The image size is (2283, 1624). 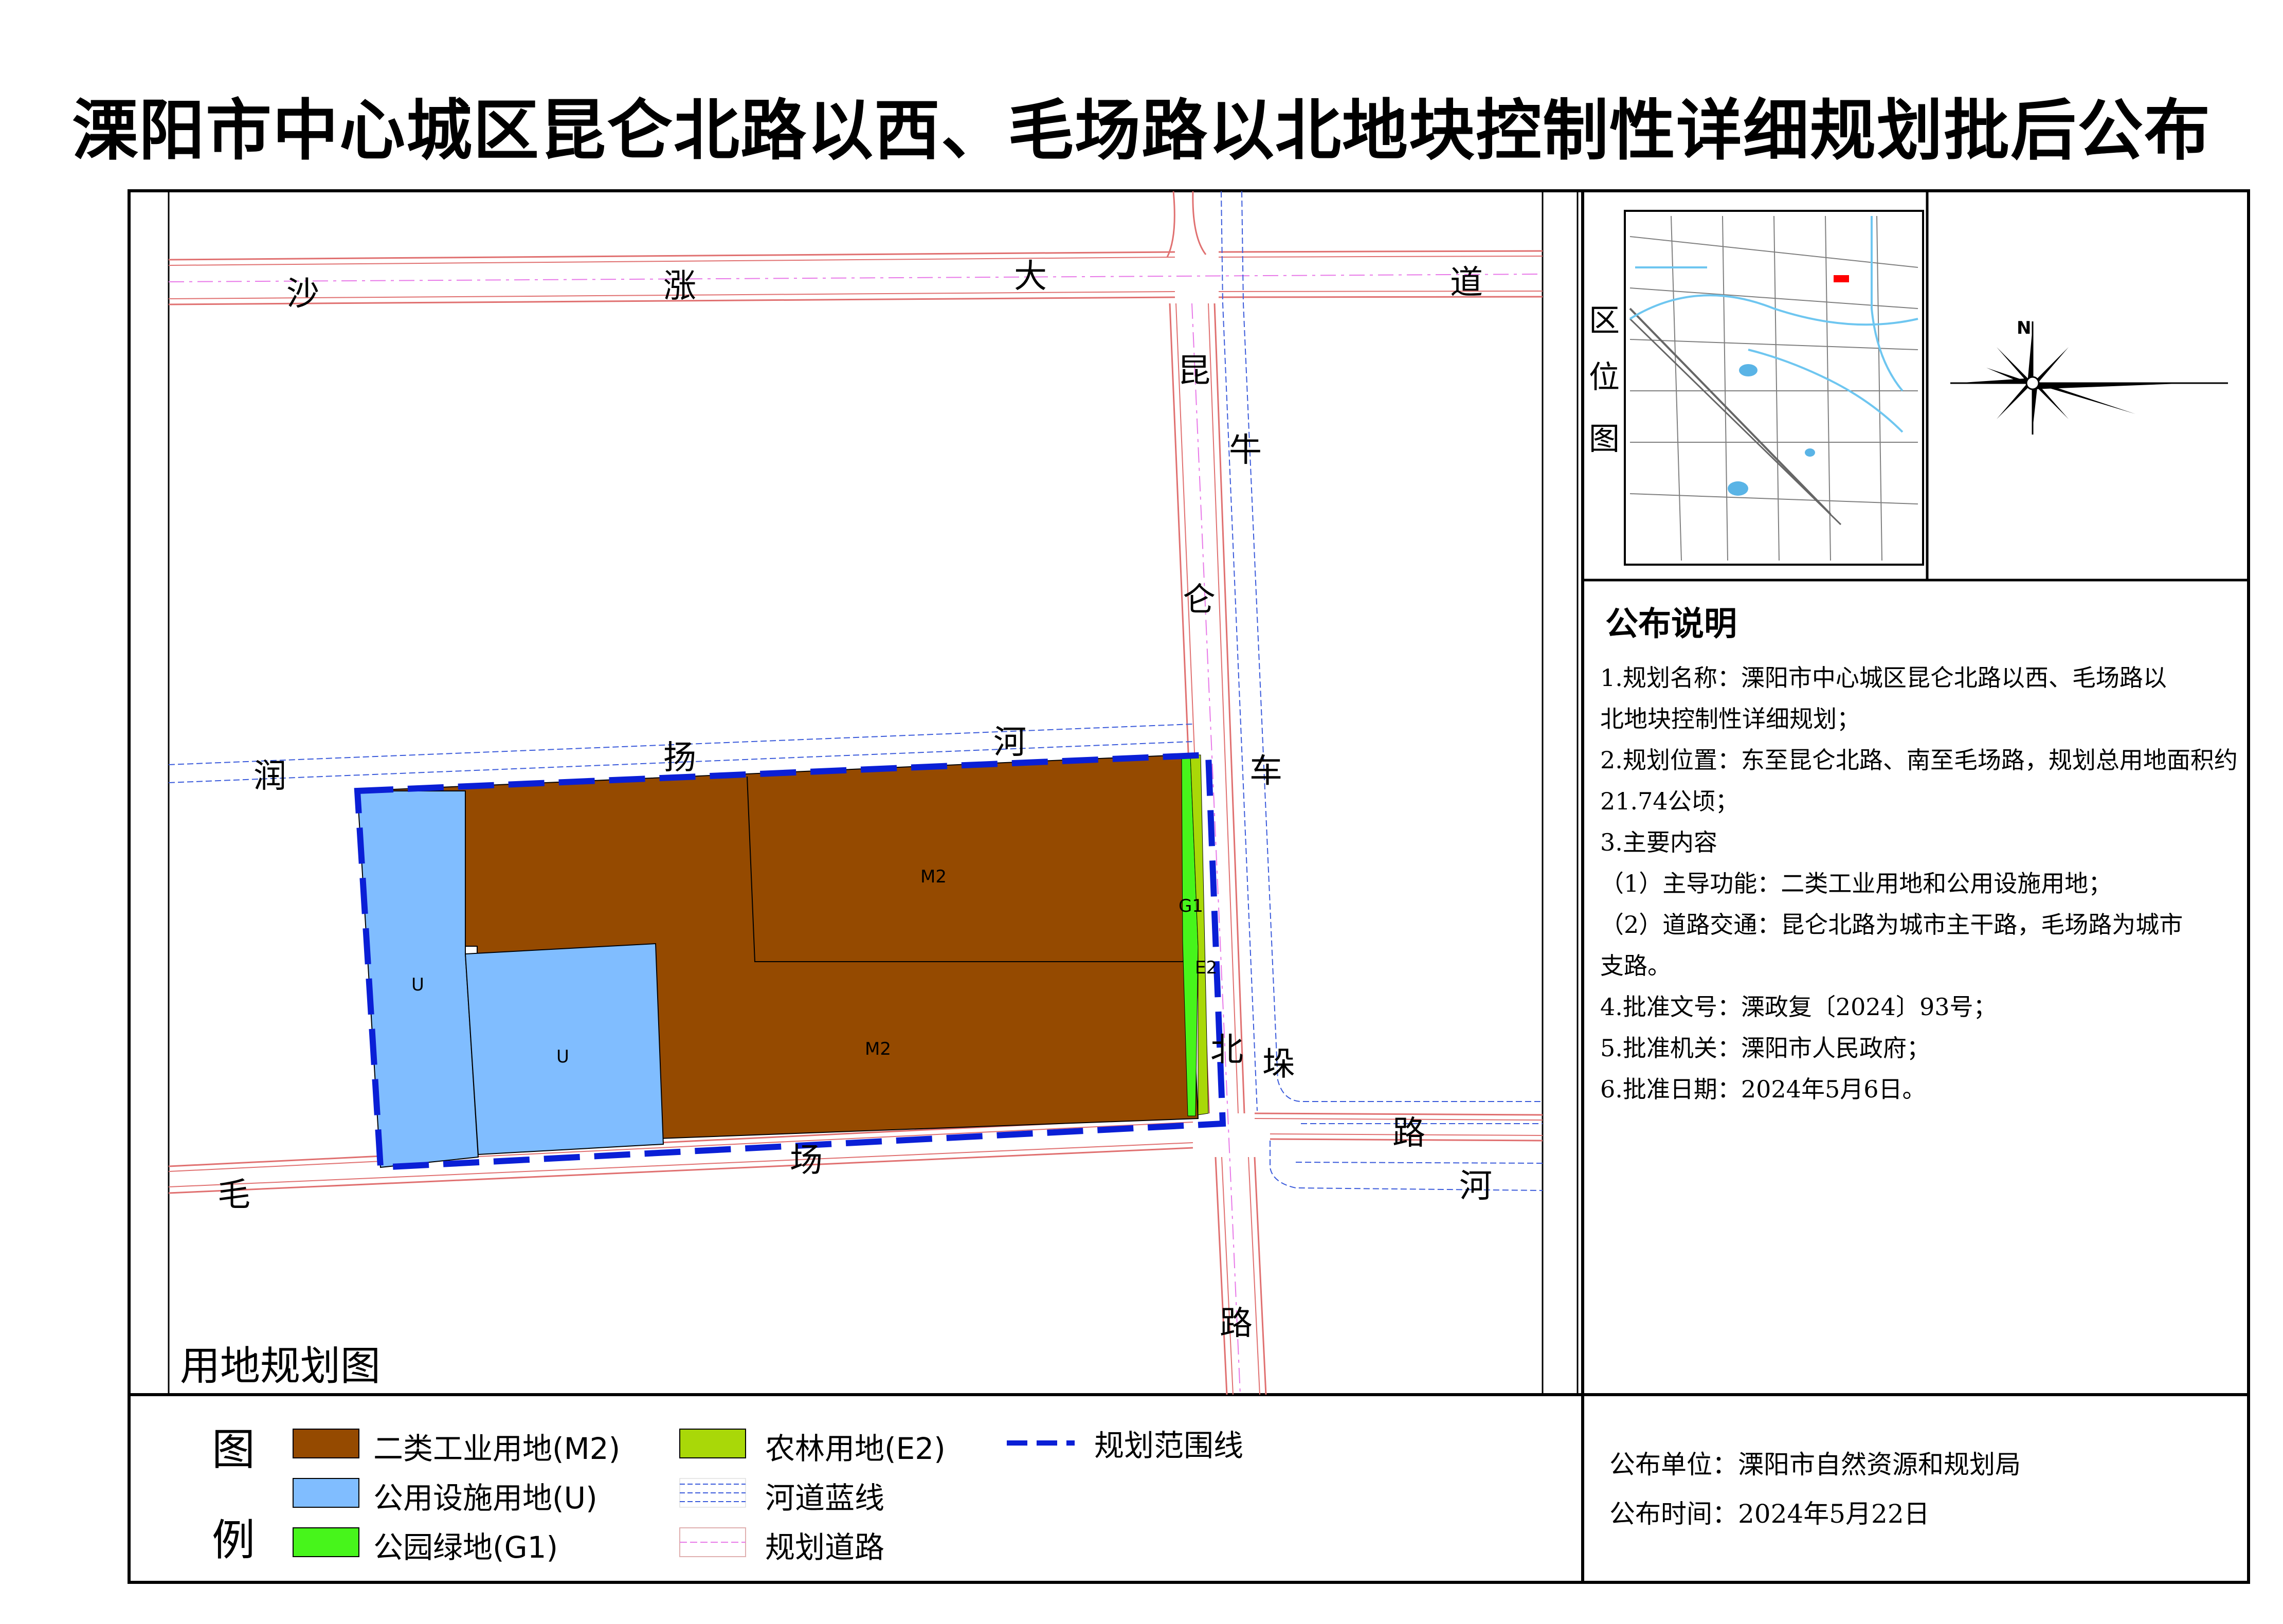 I want to click on inset-label-char: 区, so click(x=1605, y=321).